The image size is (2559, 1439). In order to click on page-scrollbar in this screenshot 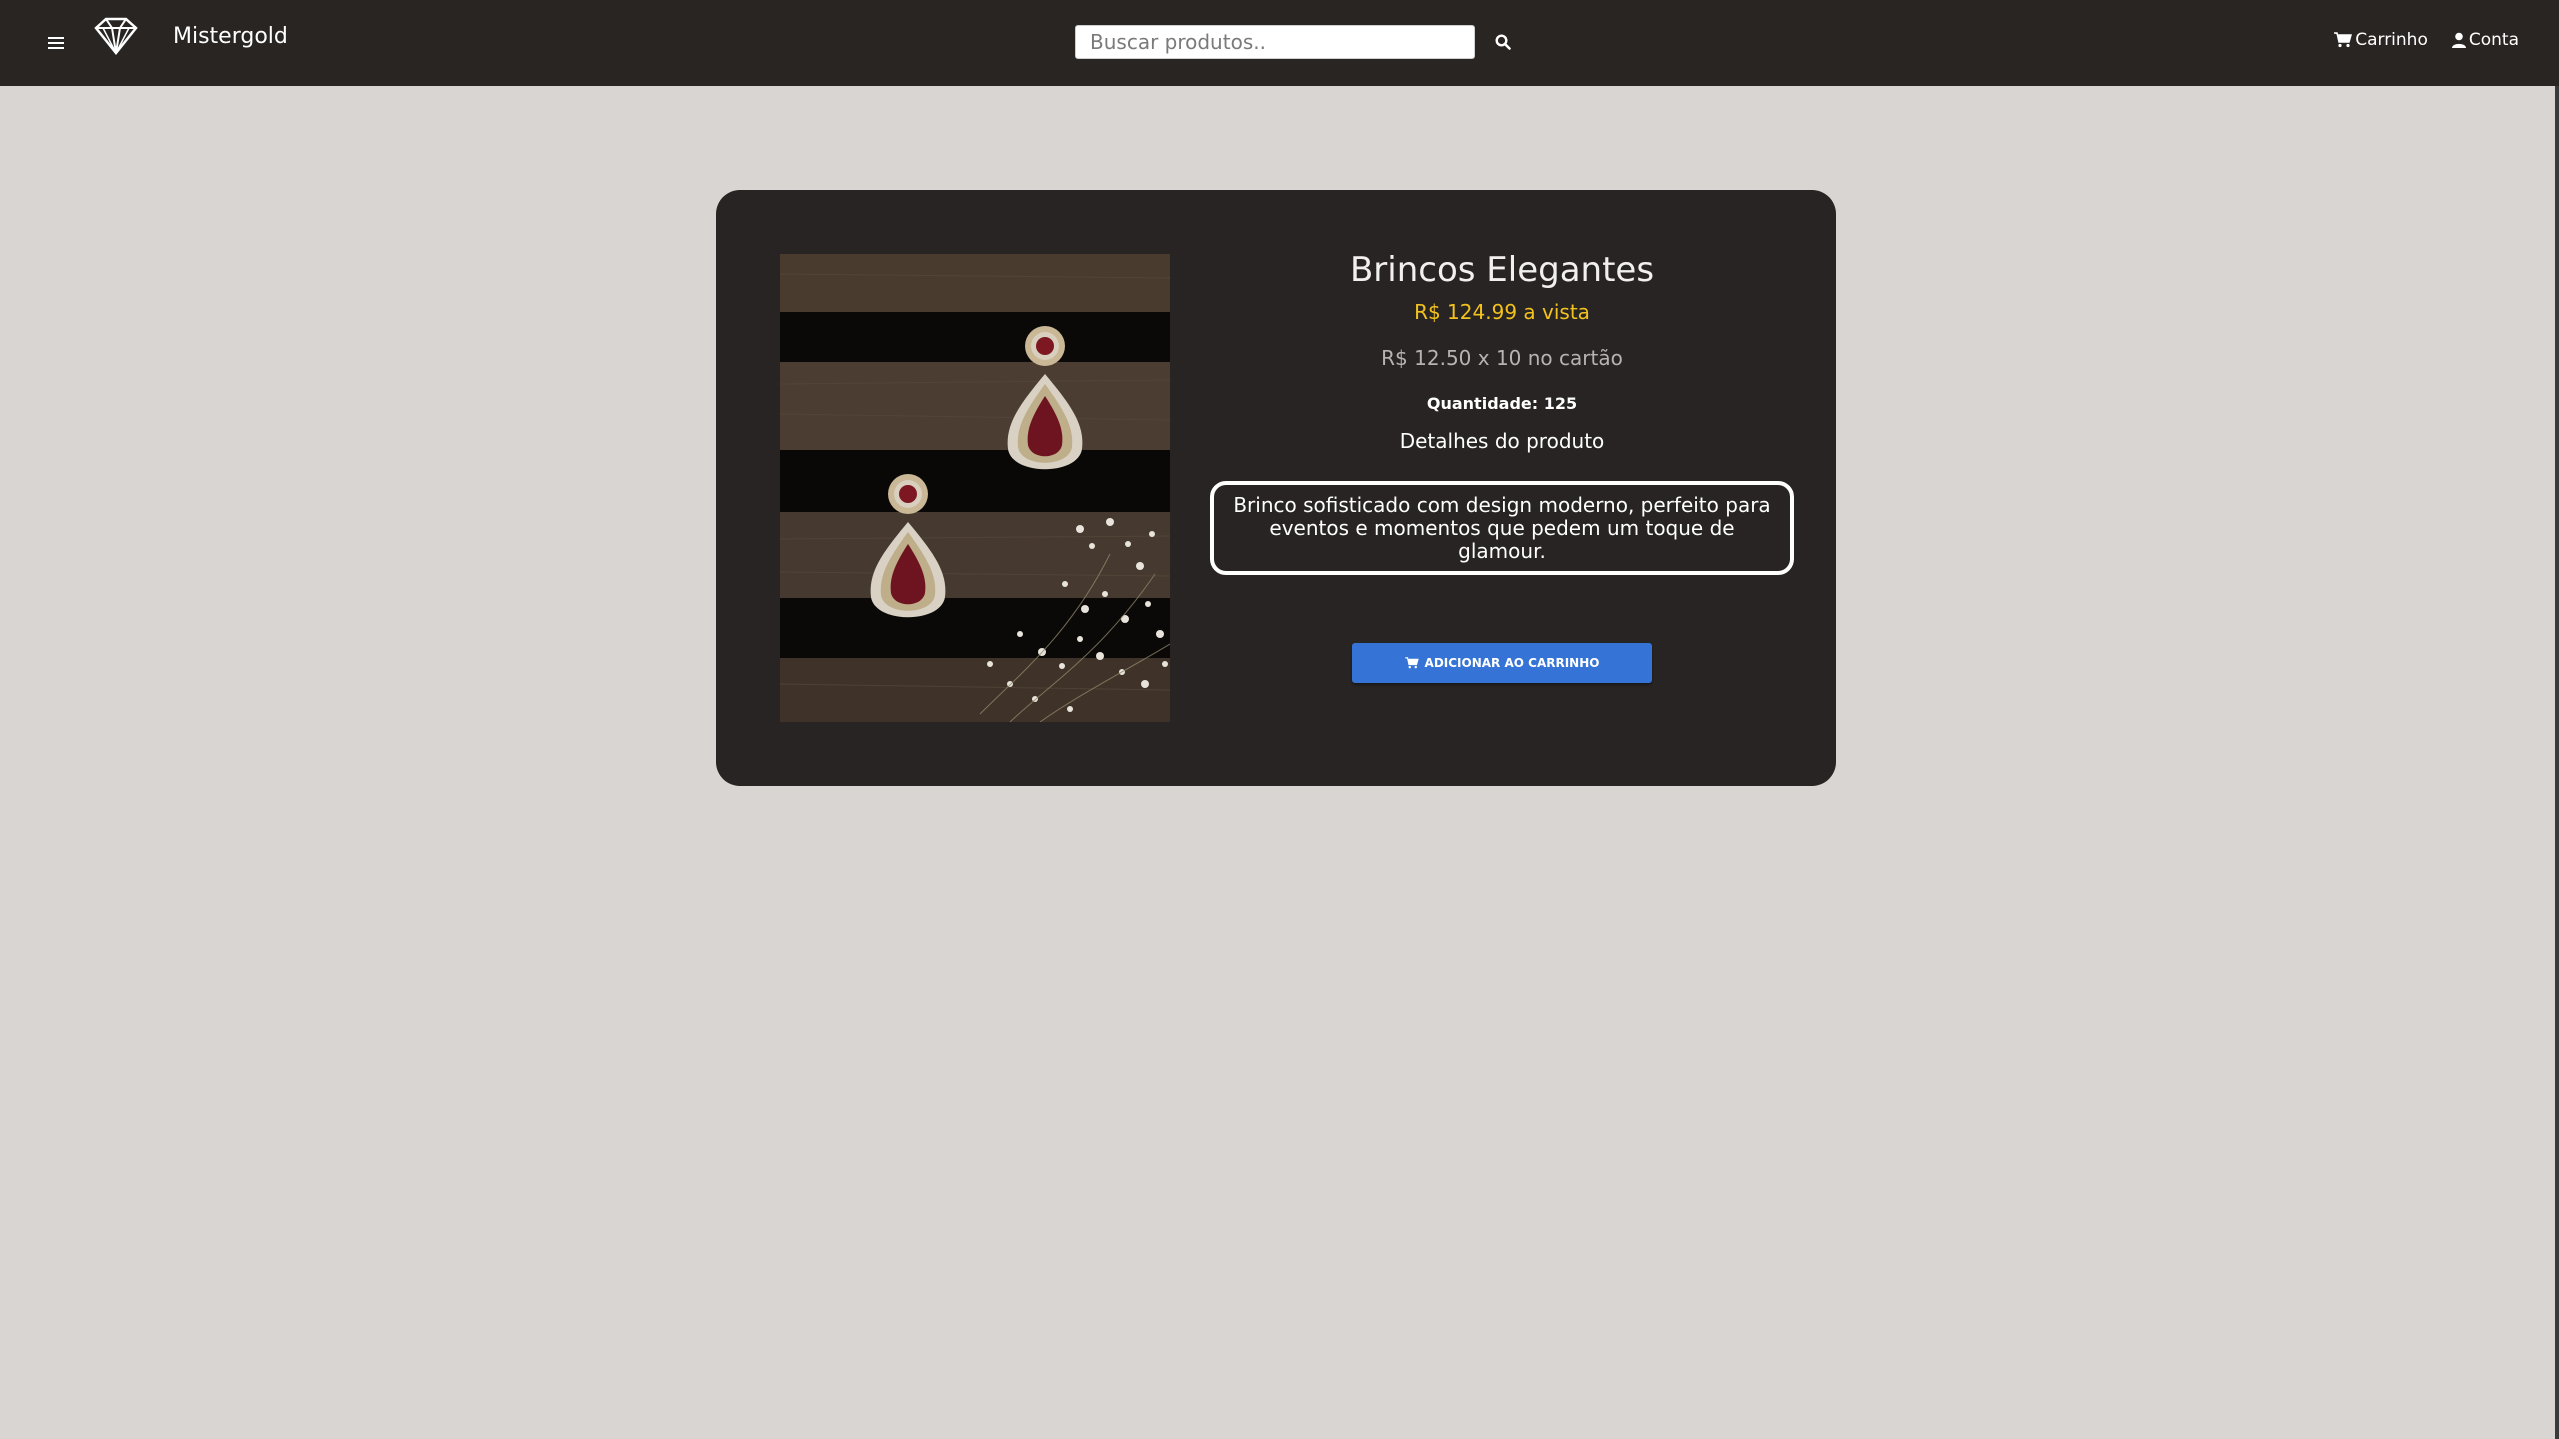, I will do `click(2557, 762)`.